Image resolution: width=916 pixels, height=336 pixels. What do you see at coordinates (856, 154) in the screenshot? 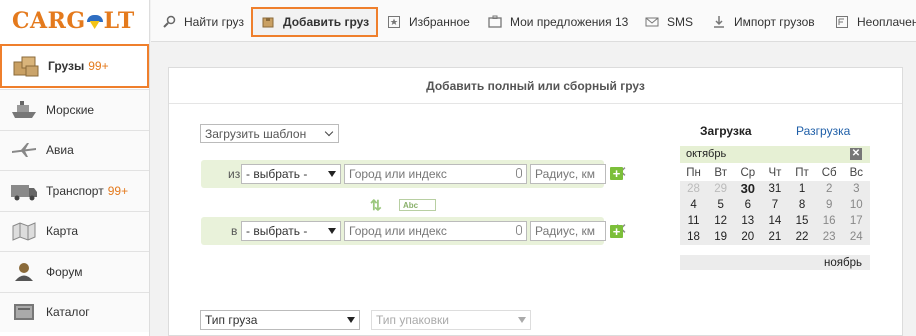
I see `close-icon: ✕` at bounding box center [856, 154].